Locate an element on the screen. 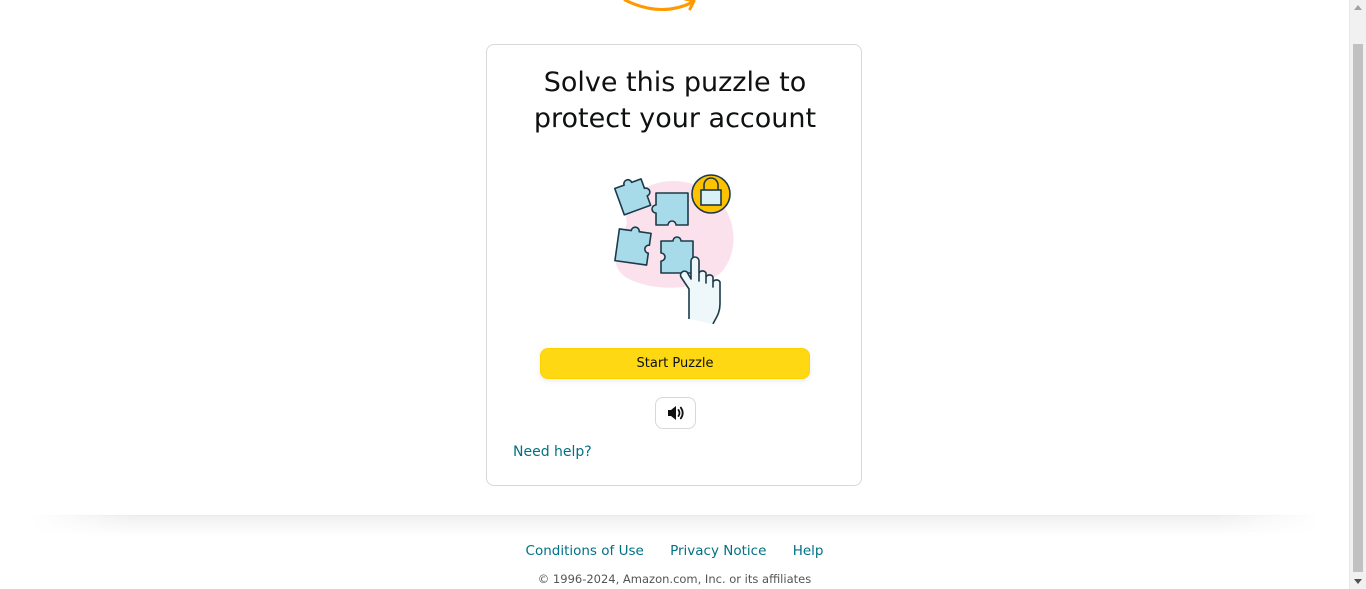 The height and width of the screenshot is (589, 1366). footer-links: Conditions of Use Privacy Notice Help is located at coordinates (674, 551).